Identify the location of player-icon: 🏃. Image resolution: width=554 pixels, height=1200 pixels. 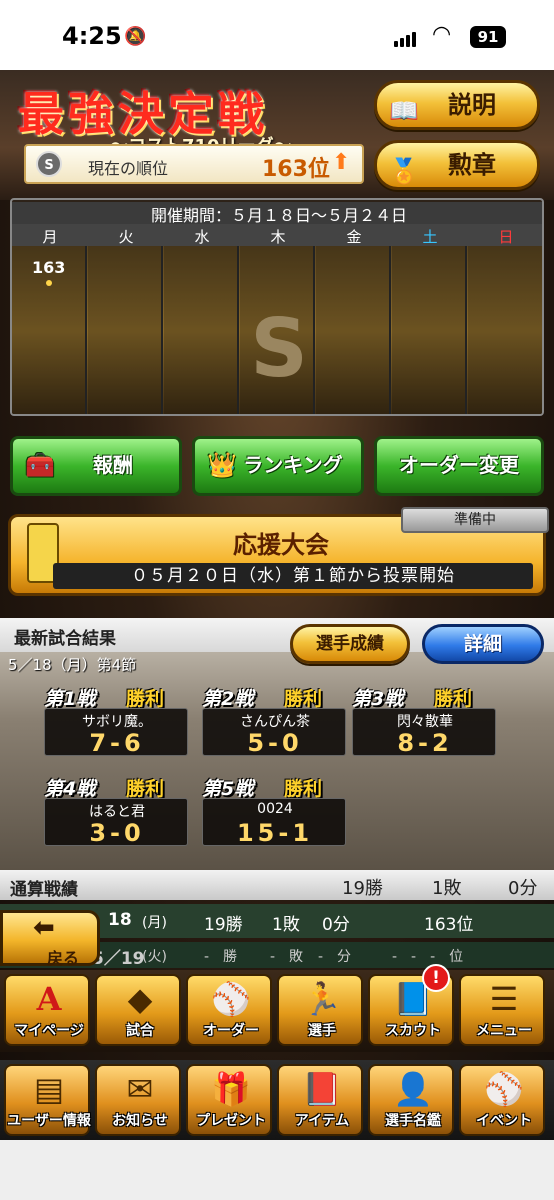
(322, 999).